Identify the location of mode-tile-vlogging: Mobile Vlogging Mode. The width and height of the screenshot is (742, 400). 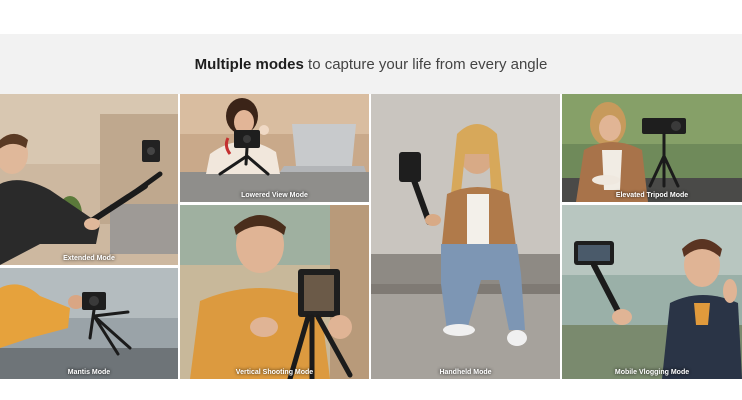
(652, 292).